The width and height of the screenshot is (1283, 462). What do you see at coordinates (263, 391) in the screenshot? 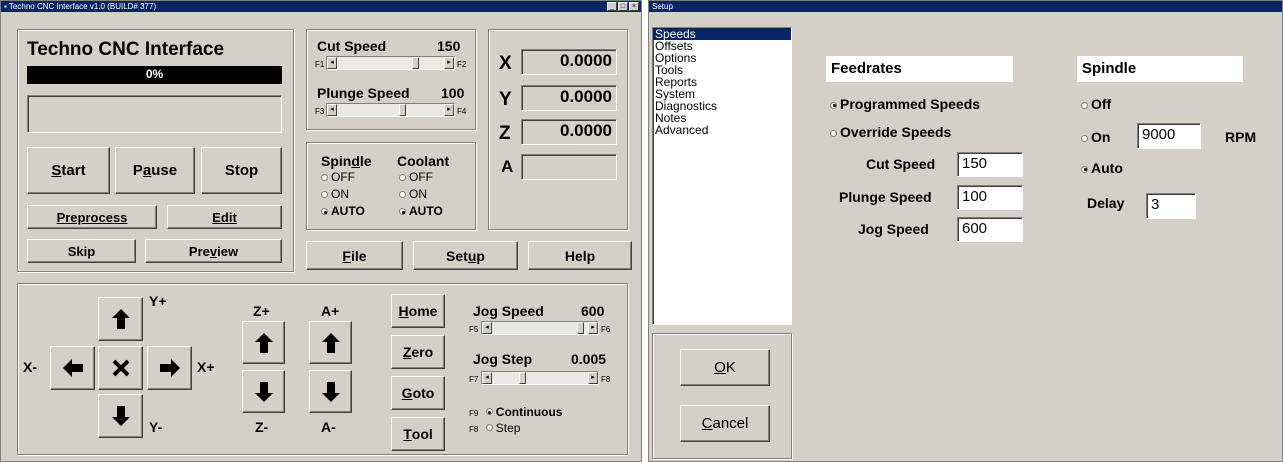
I see `jog-z-minus-button` at bounding box center [263, 391].